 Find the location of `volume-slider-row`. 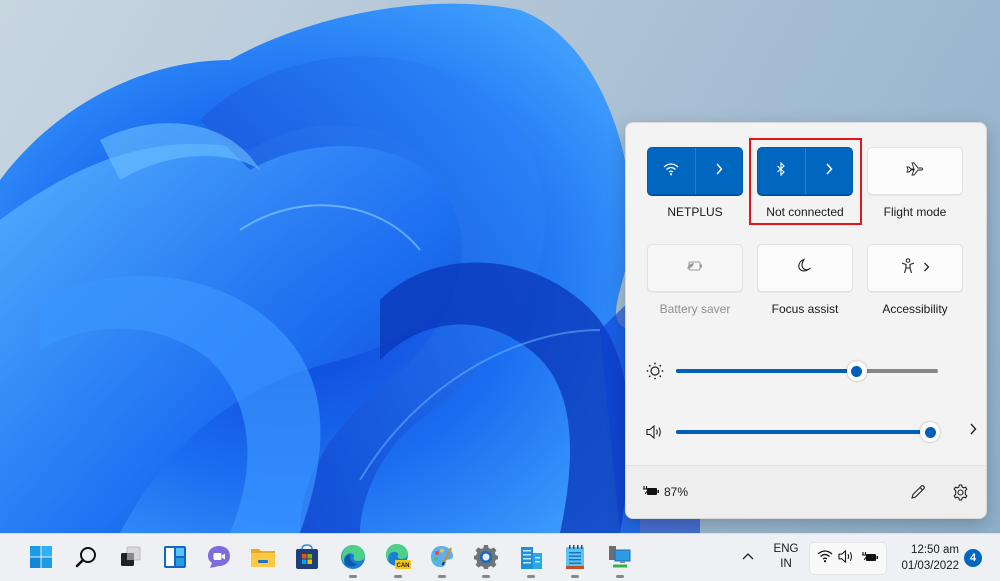

volume-slider-row is located at coordinates (810, 432).